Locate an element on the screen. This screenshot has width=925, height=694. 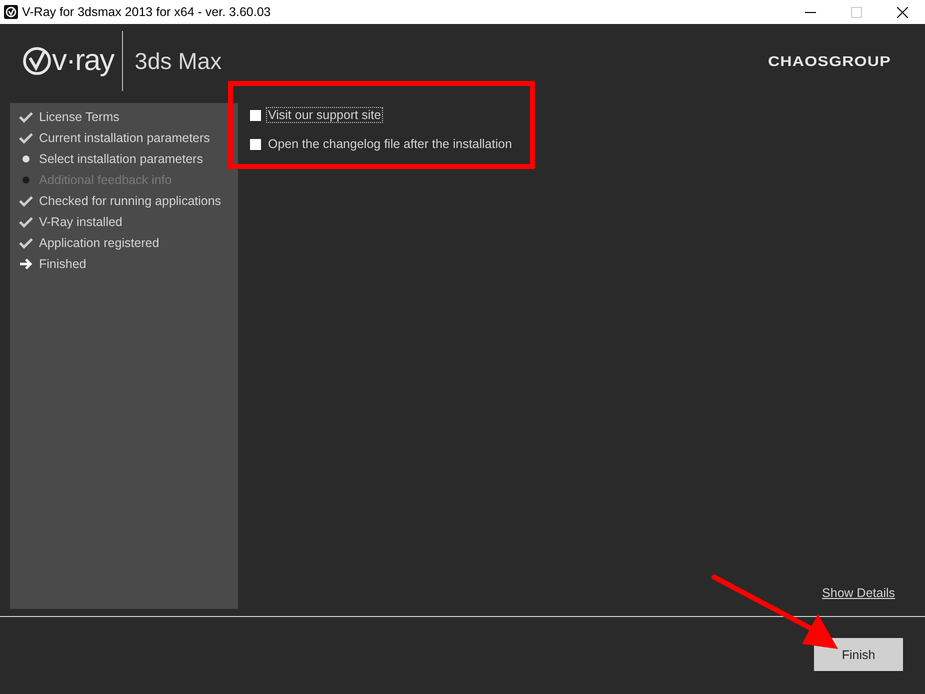
brand-logo: CHAOSGROUP is located at coordinates (829, 61).